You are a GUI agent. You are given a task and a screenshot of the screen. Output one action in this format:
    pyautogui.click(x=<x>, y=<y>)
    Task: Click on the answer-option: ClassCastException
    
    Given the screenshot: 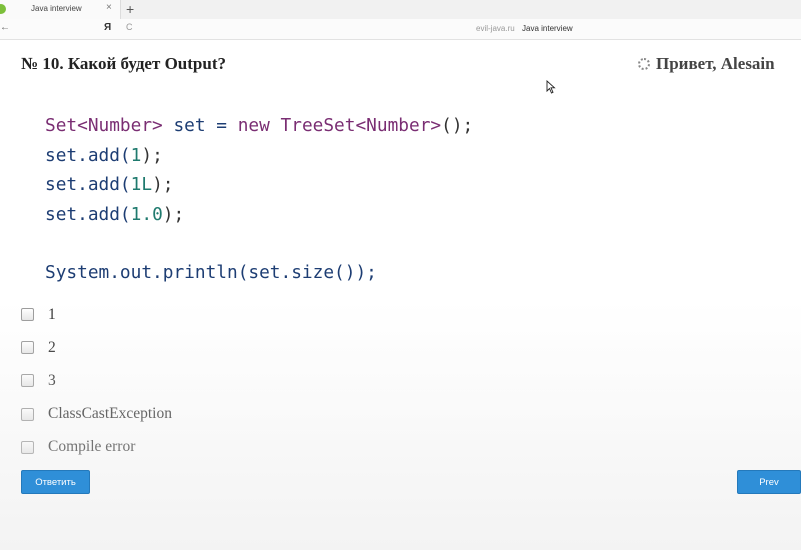 What is the action you would take?
    pyautogui.click(x=96, y=414)
    